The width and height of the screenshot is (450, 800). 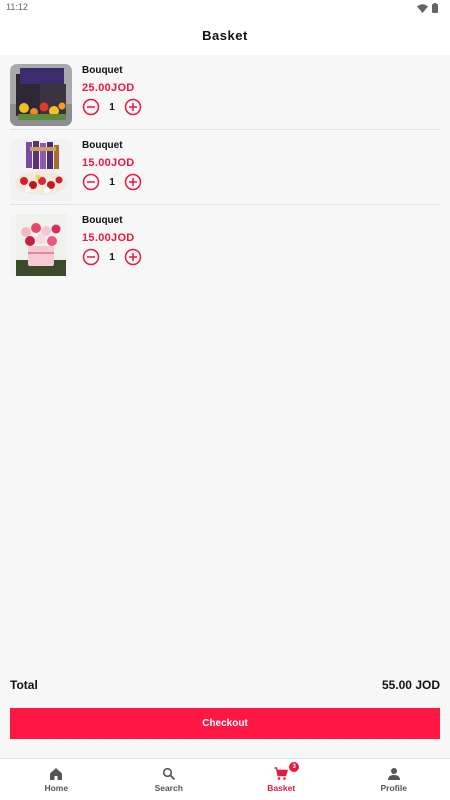 I want to click on total-row: Total 55.00 JOD, so click(x=225, y=685).